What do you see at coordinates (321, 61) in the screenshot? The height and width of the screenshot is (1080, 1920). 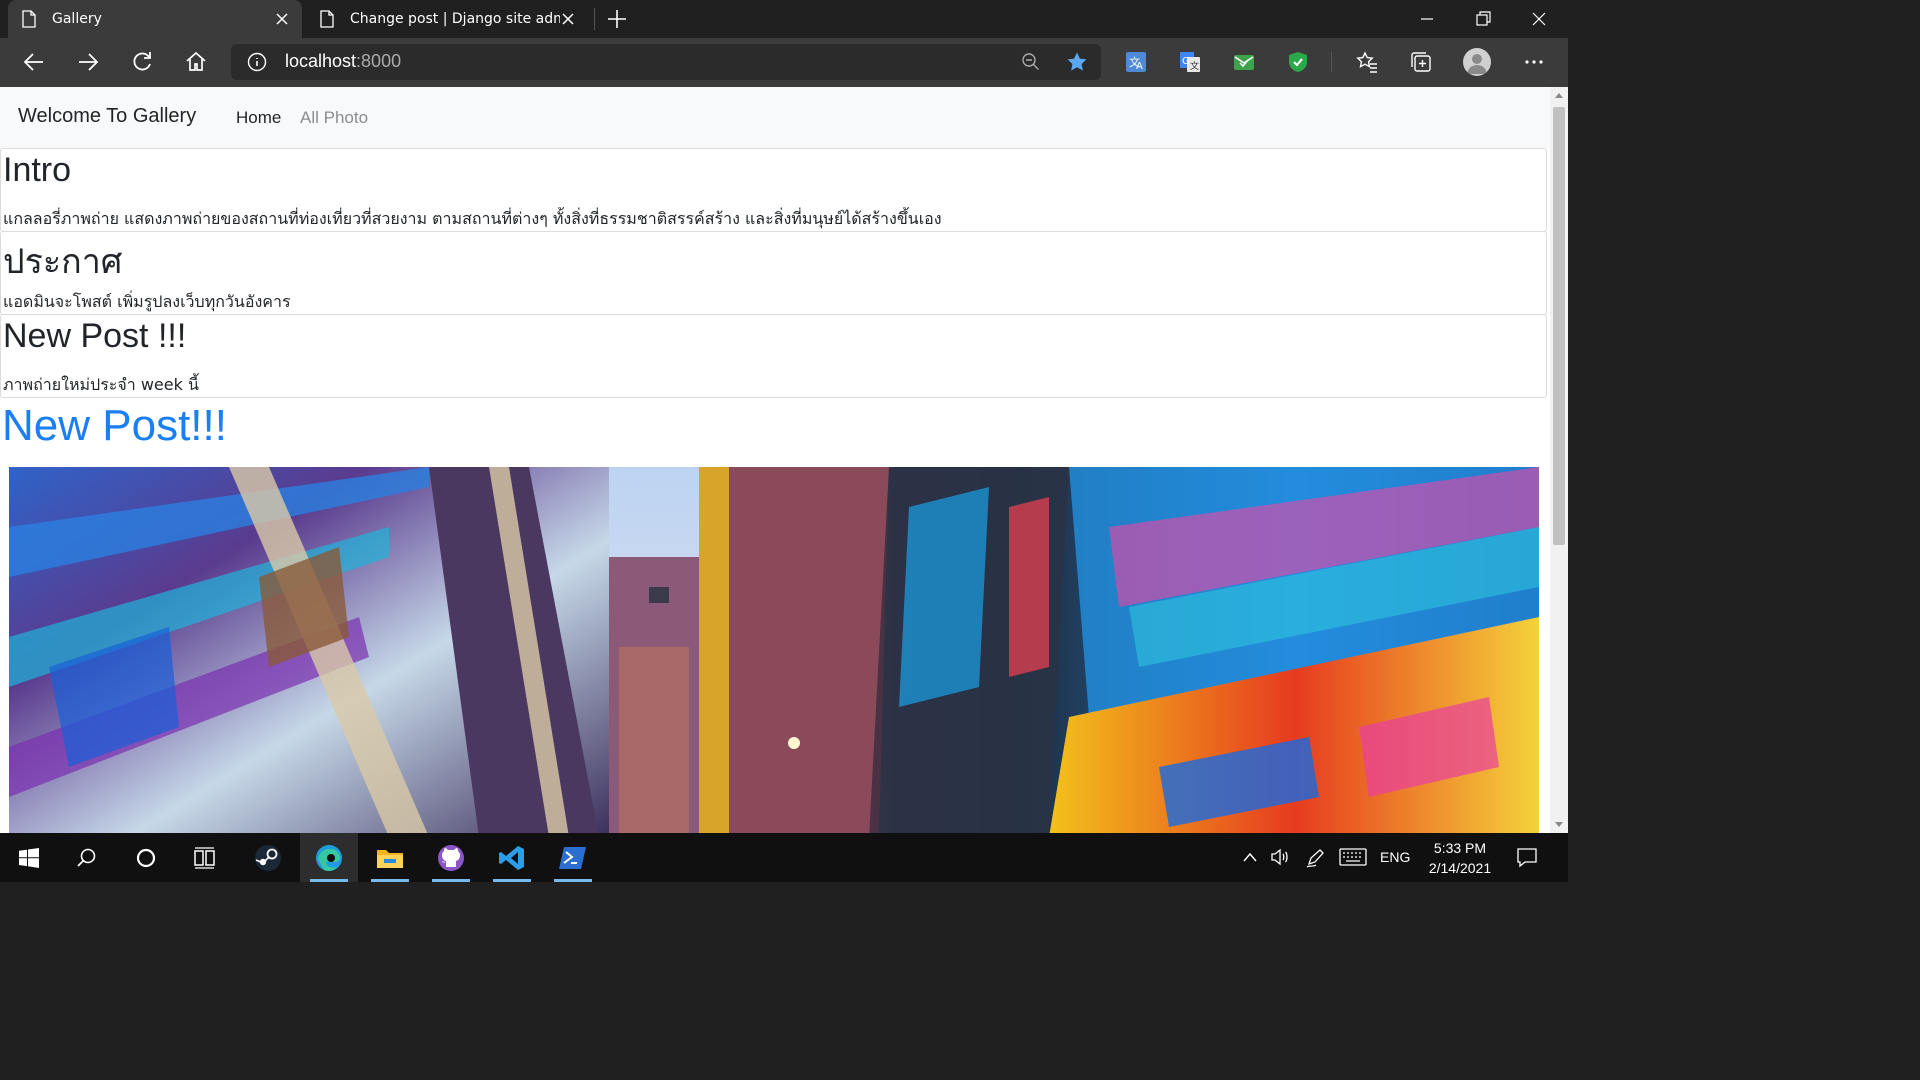 I see `url-host: localhost` at bounding box center [321, 61].